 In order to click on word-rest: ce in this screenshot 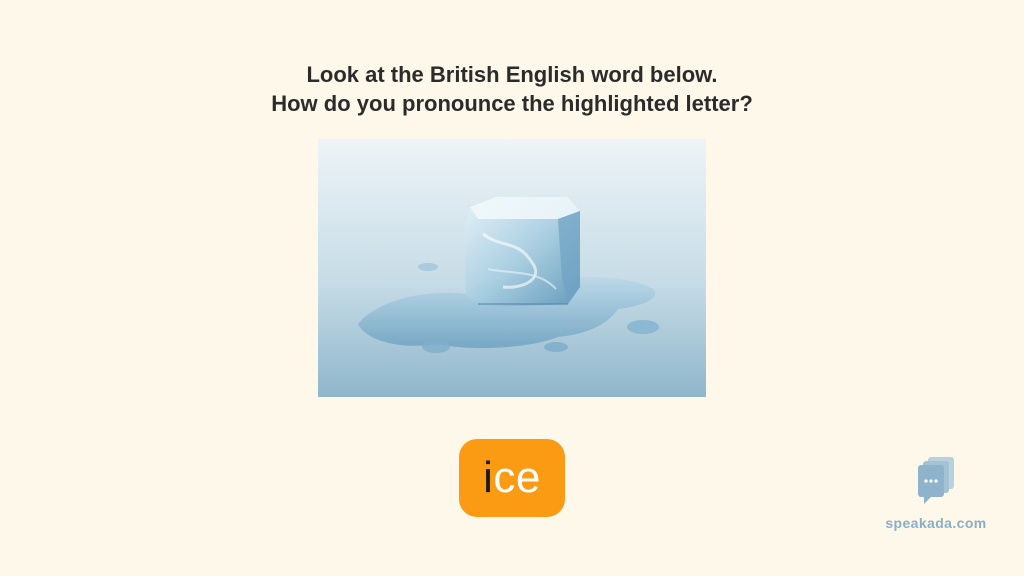, I will do `click(517, 477)`.